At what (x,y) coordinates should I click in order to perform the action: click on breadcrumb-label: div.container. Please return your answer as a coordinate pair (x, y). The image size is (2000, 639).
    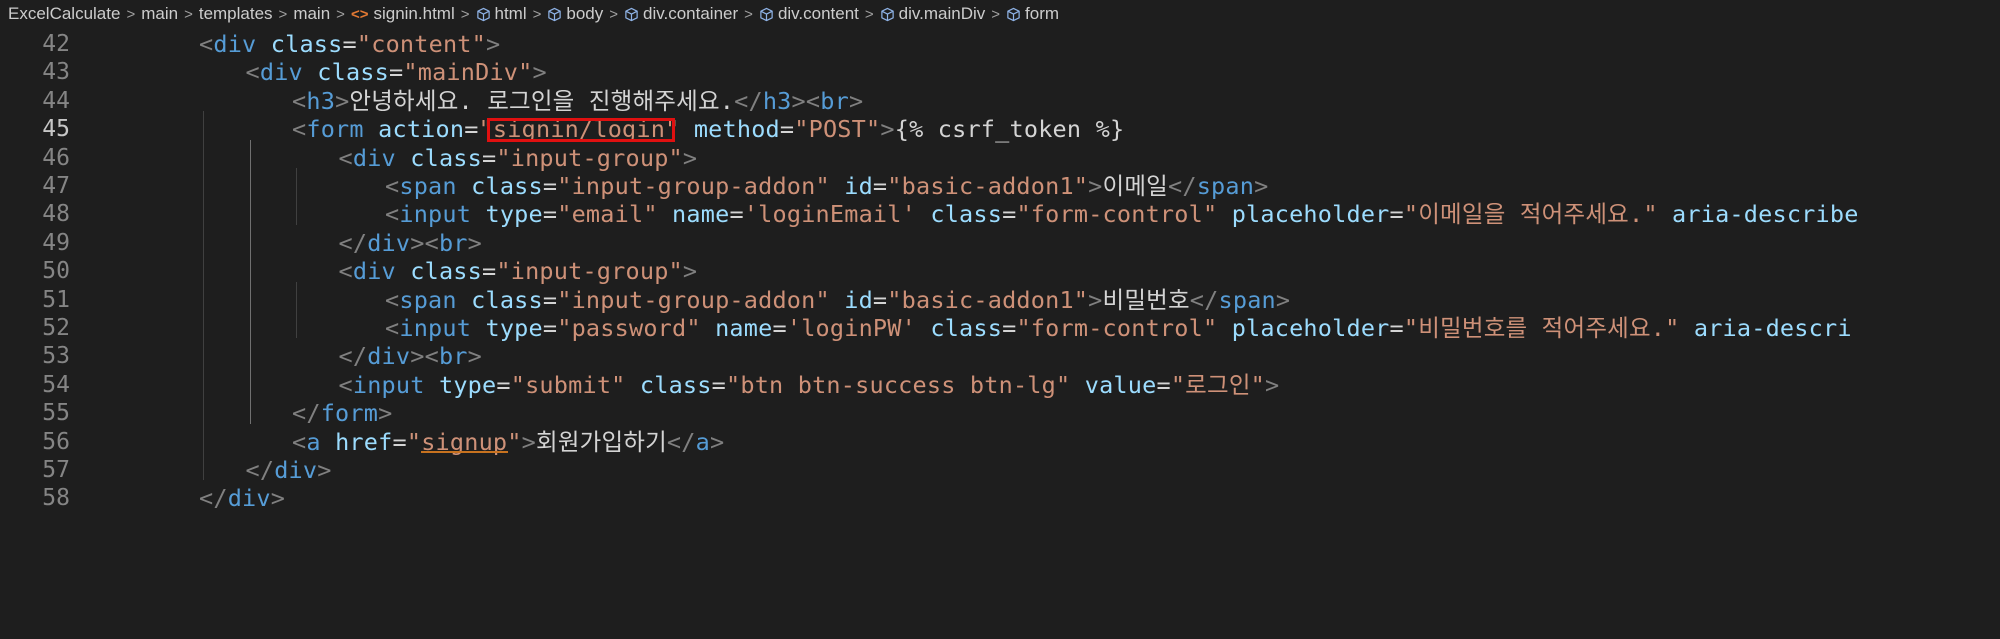
    Looking at the image, I should click on (691, 13).